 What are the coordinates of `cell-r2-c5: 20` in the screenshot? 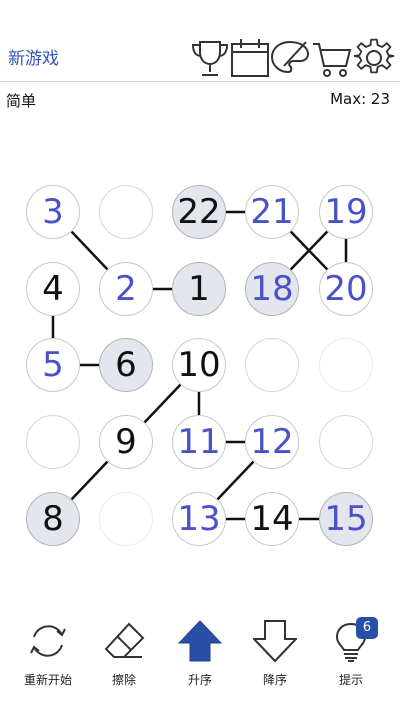 It's located at (346, 289).